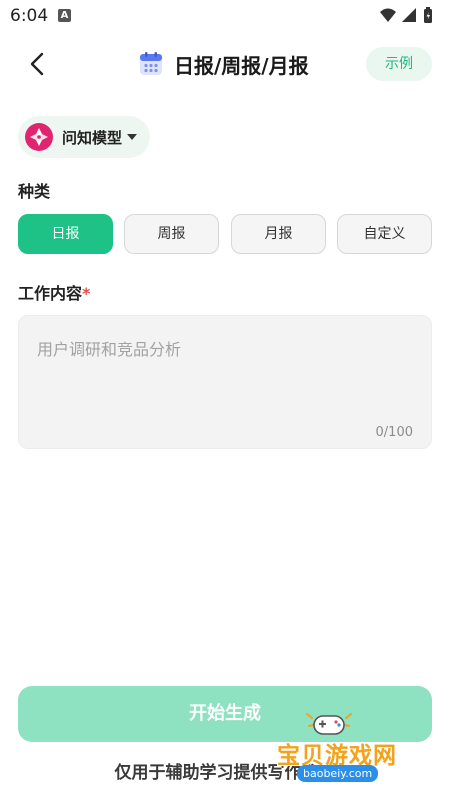 The width and height of the screenshot is (450, 800). What do you see at coordinates (394, 432) in the screenshot?
I see `char-counter: 0/100` at bounding box center [394, 432].